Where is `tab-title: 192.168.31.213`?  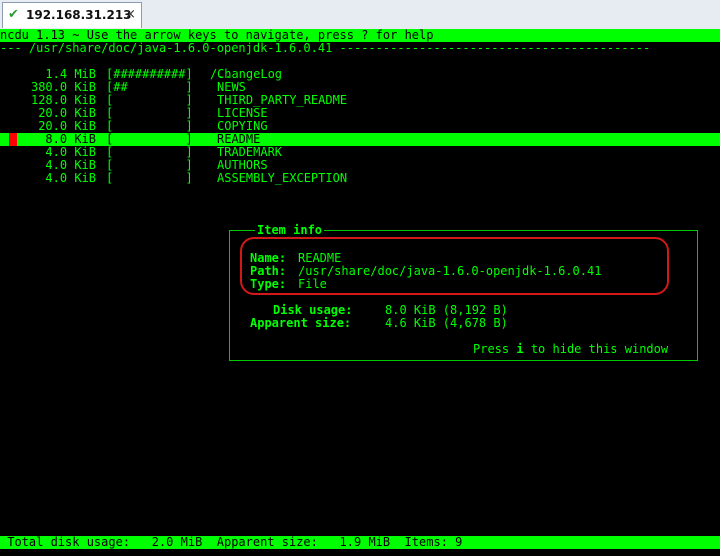 tab-title: 192.168.31.213 is located at coordinates (79, 15).